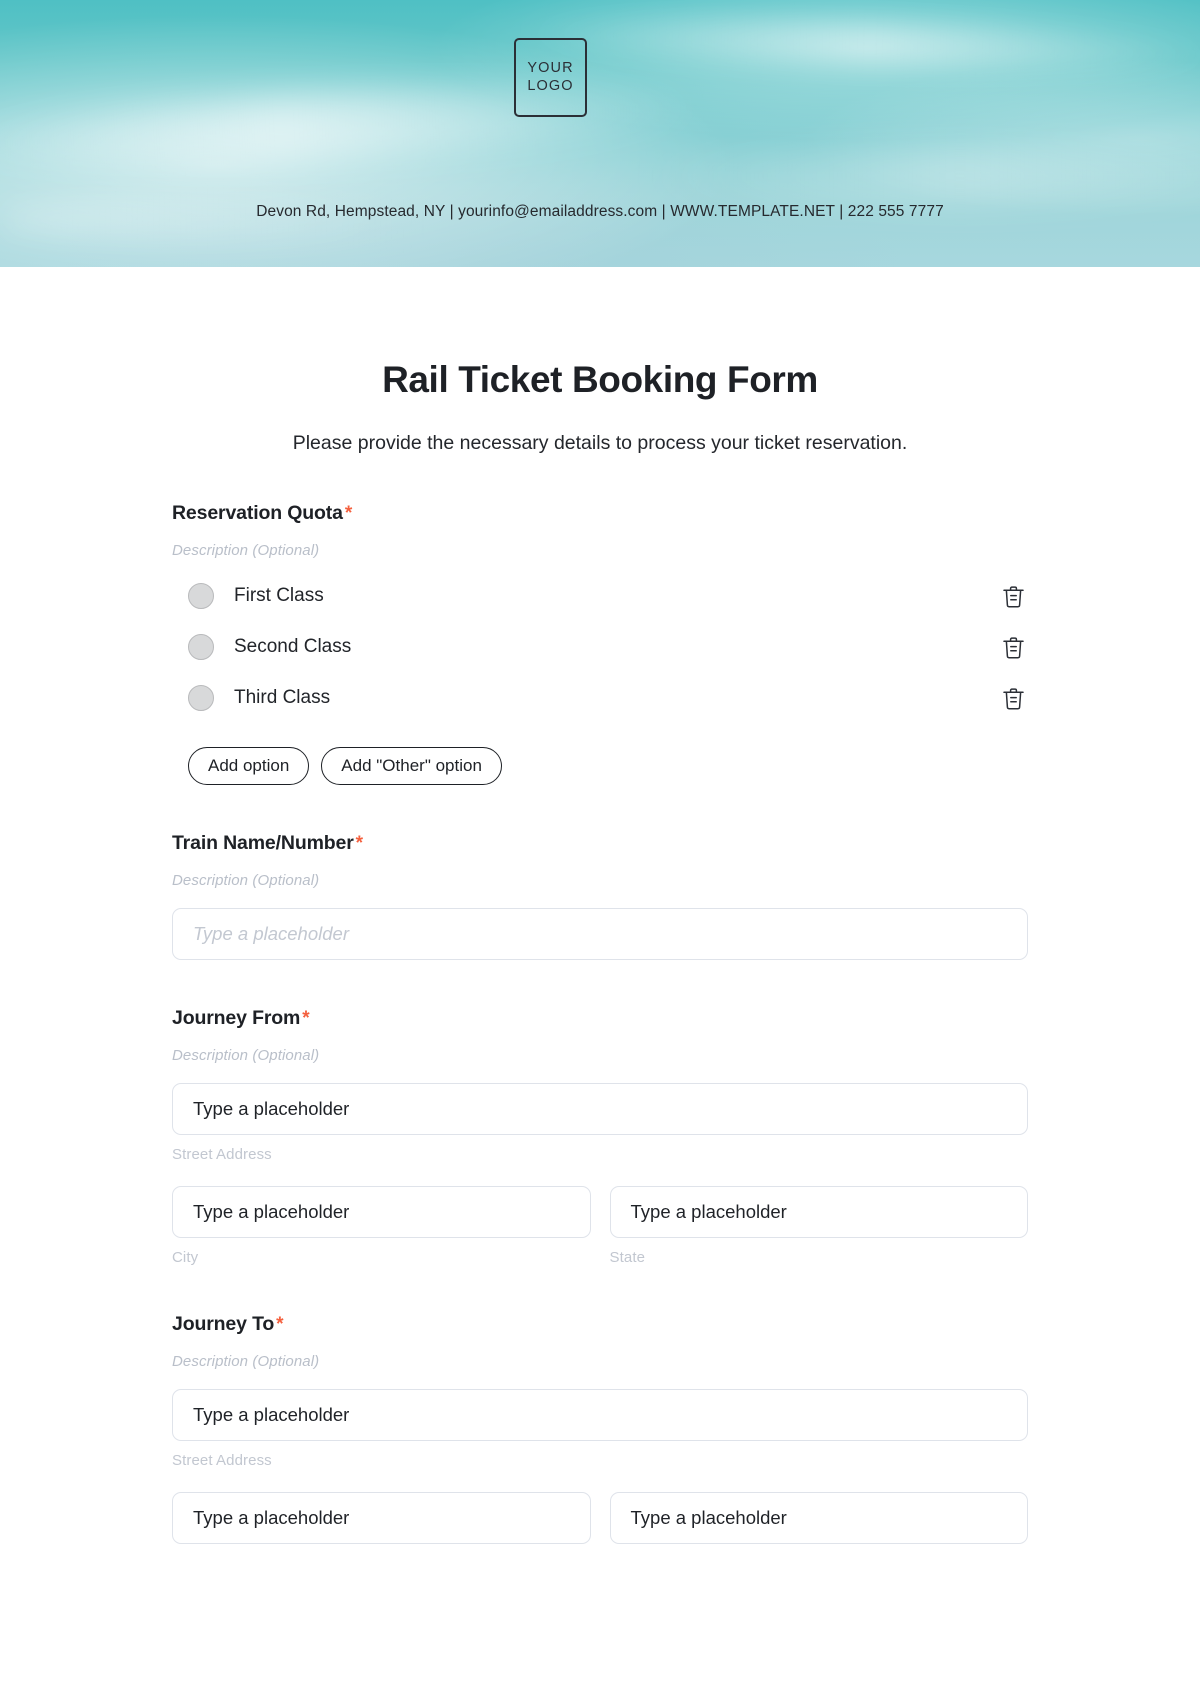  What do you see at coordinates (223, 1324) in the screenshot?
I see `field-label-text: Journey To` at bounding box center [223, 1324].